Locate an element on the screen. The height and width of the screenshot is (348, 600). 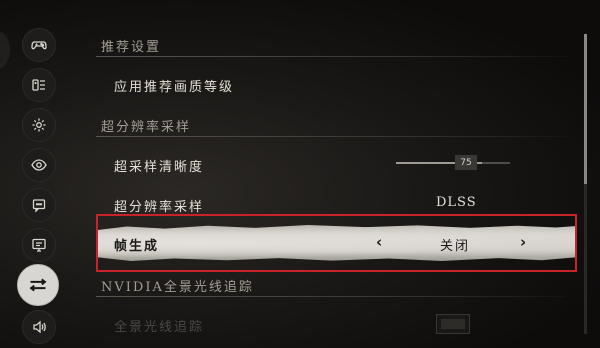
upscaling-value: DLSS is located at coordinates (456, 202).